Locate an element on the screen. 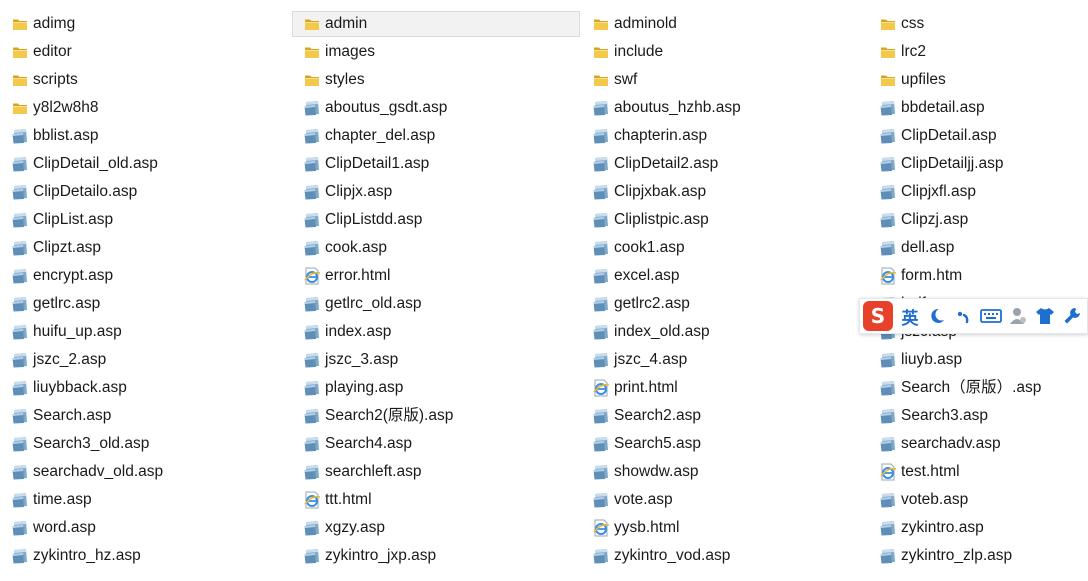 The image size is (1088, 581). folder-item: styles is located at coordinates (436, 80).